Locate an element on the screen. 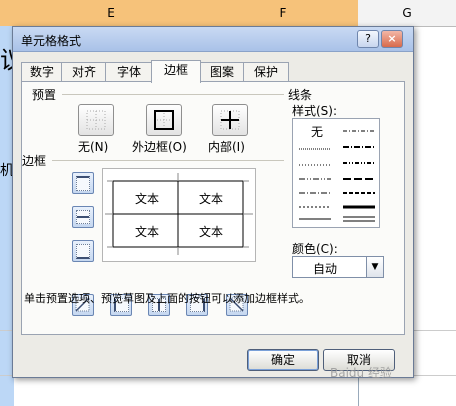  tab-label: 字体 is located at coordinates (128, 72).